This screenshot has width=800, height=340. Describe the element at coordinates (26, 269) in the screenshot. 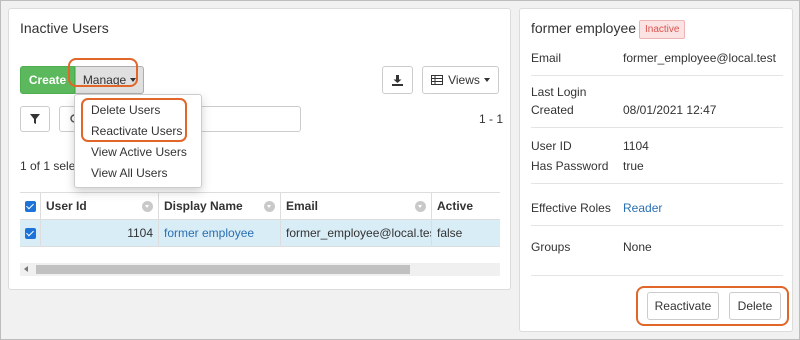

I see `scroll-left-icon` at that location.